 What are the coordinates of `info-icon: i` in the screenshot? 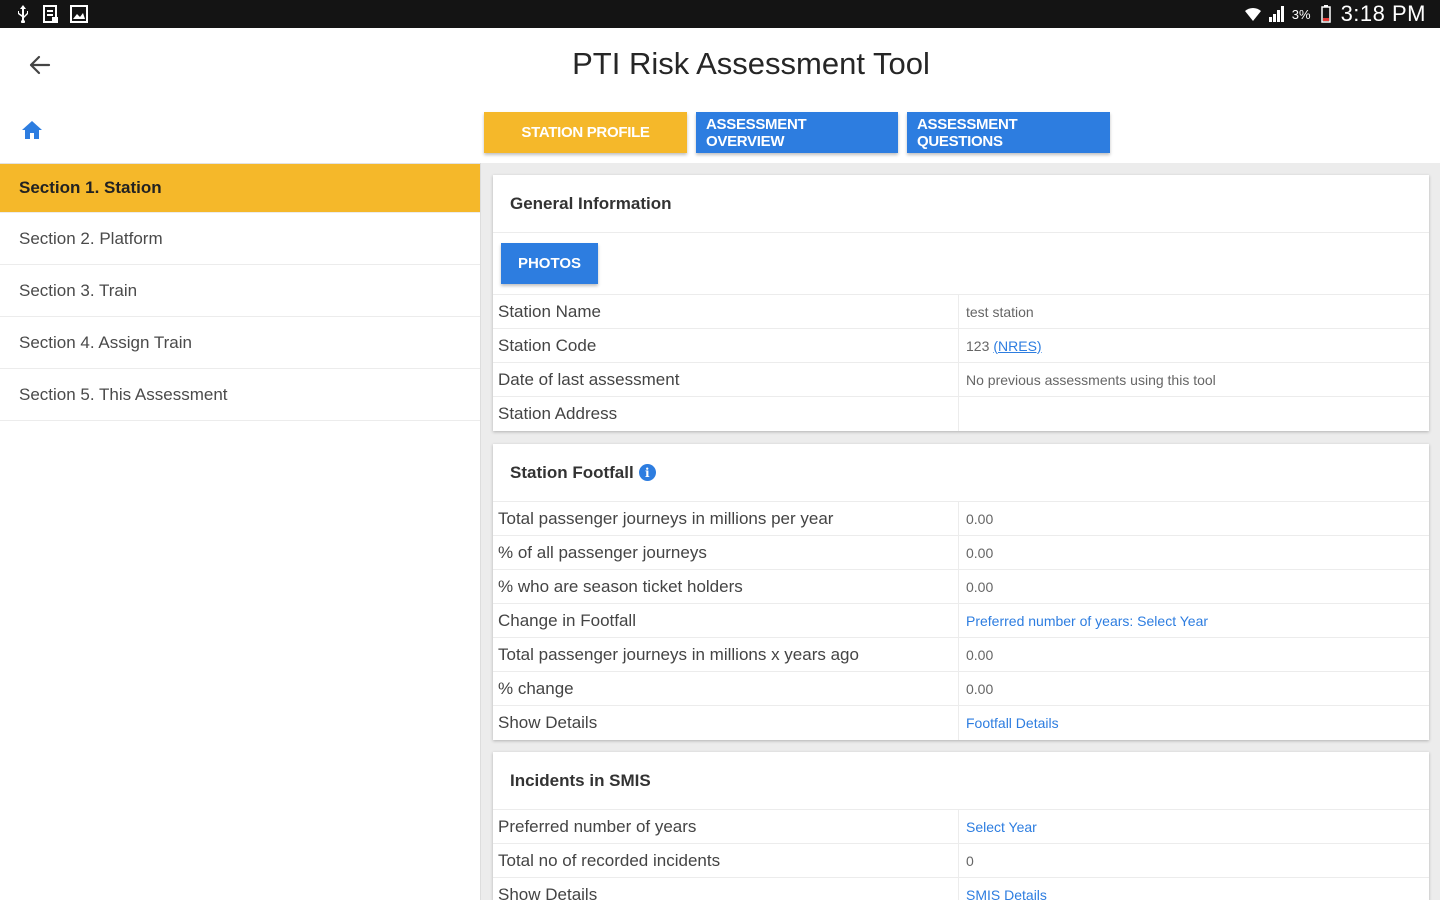 It's located at (647, 472).